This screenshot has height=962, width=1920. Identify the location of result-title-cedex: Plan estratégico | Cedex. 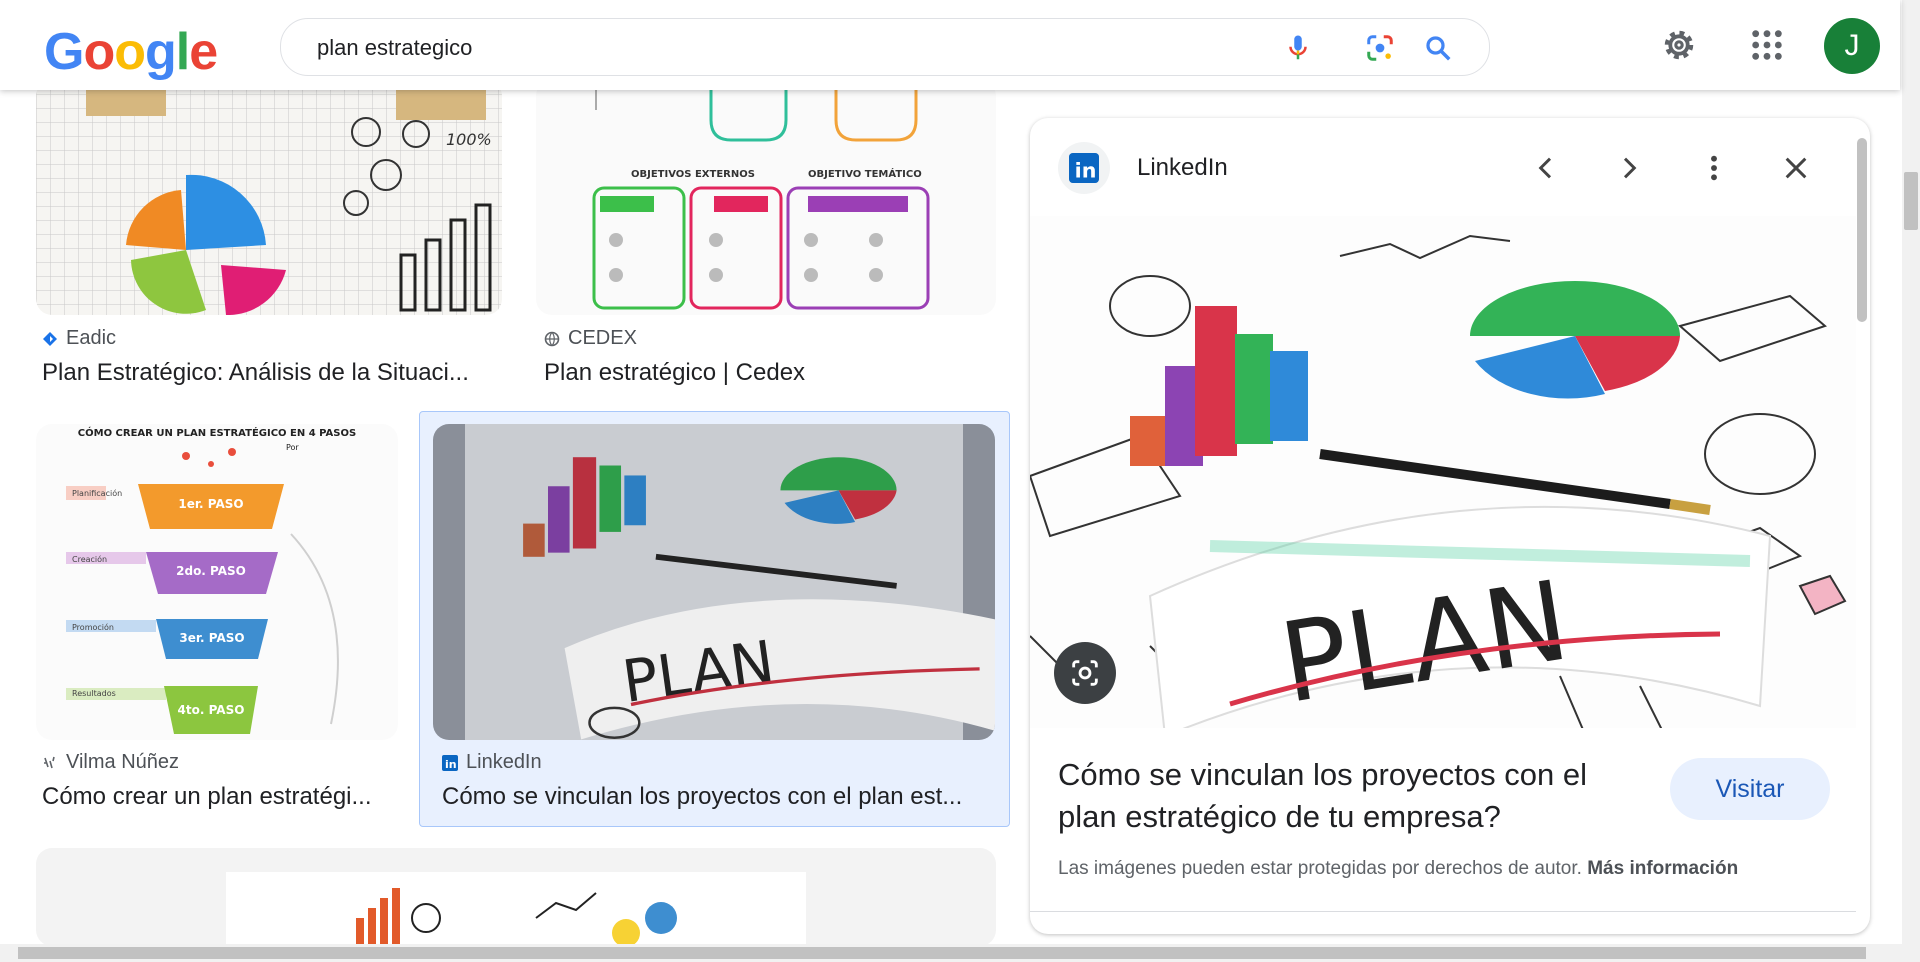
(769, 373).